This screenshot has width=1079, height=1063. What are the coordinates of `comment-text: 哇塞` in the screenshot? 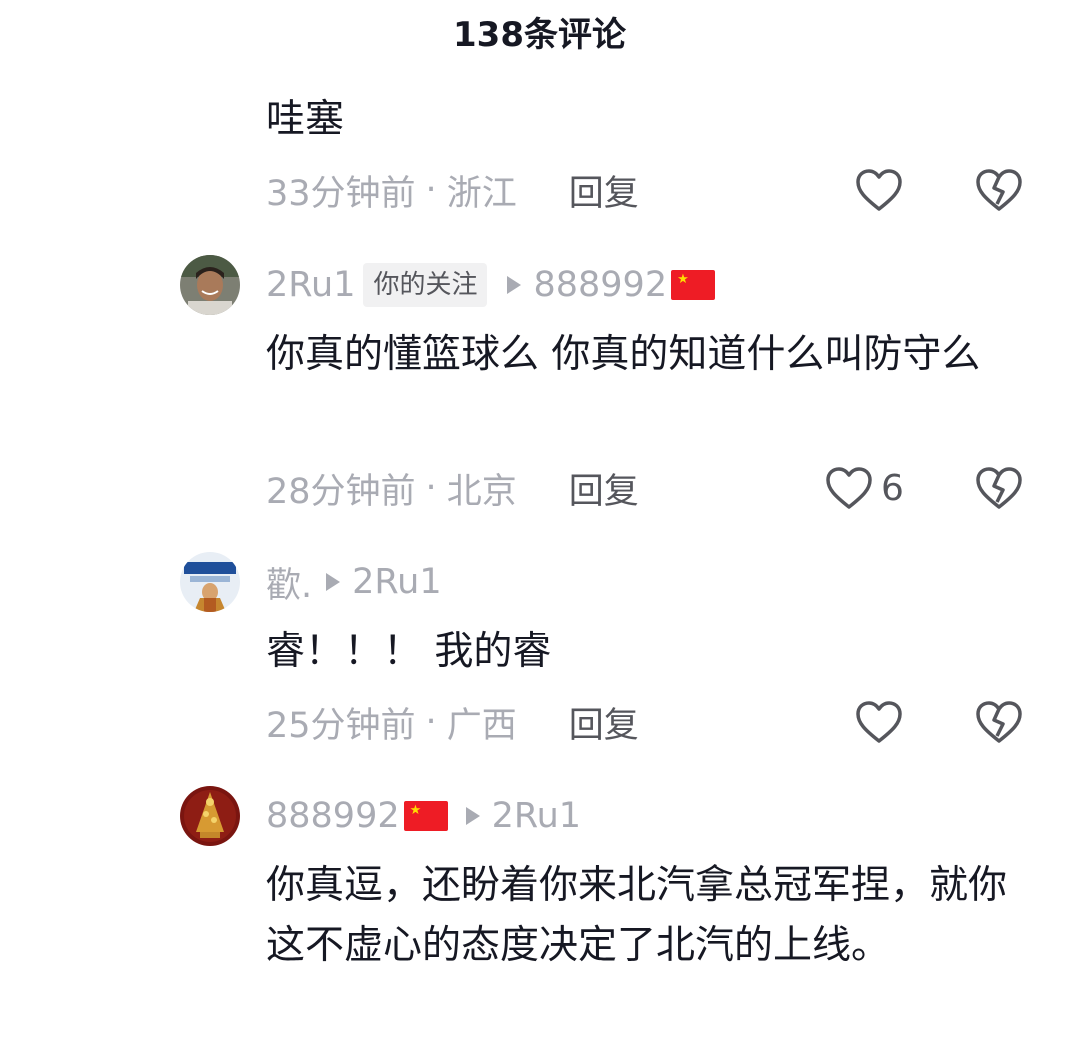 It's located at (305, 119).